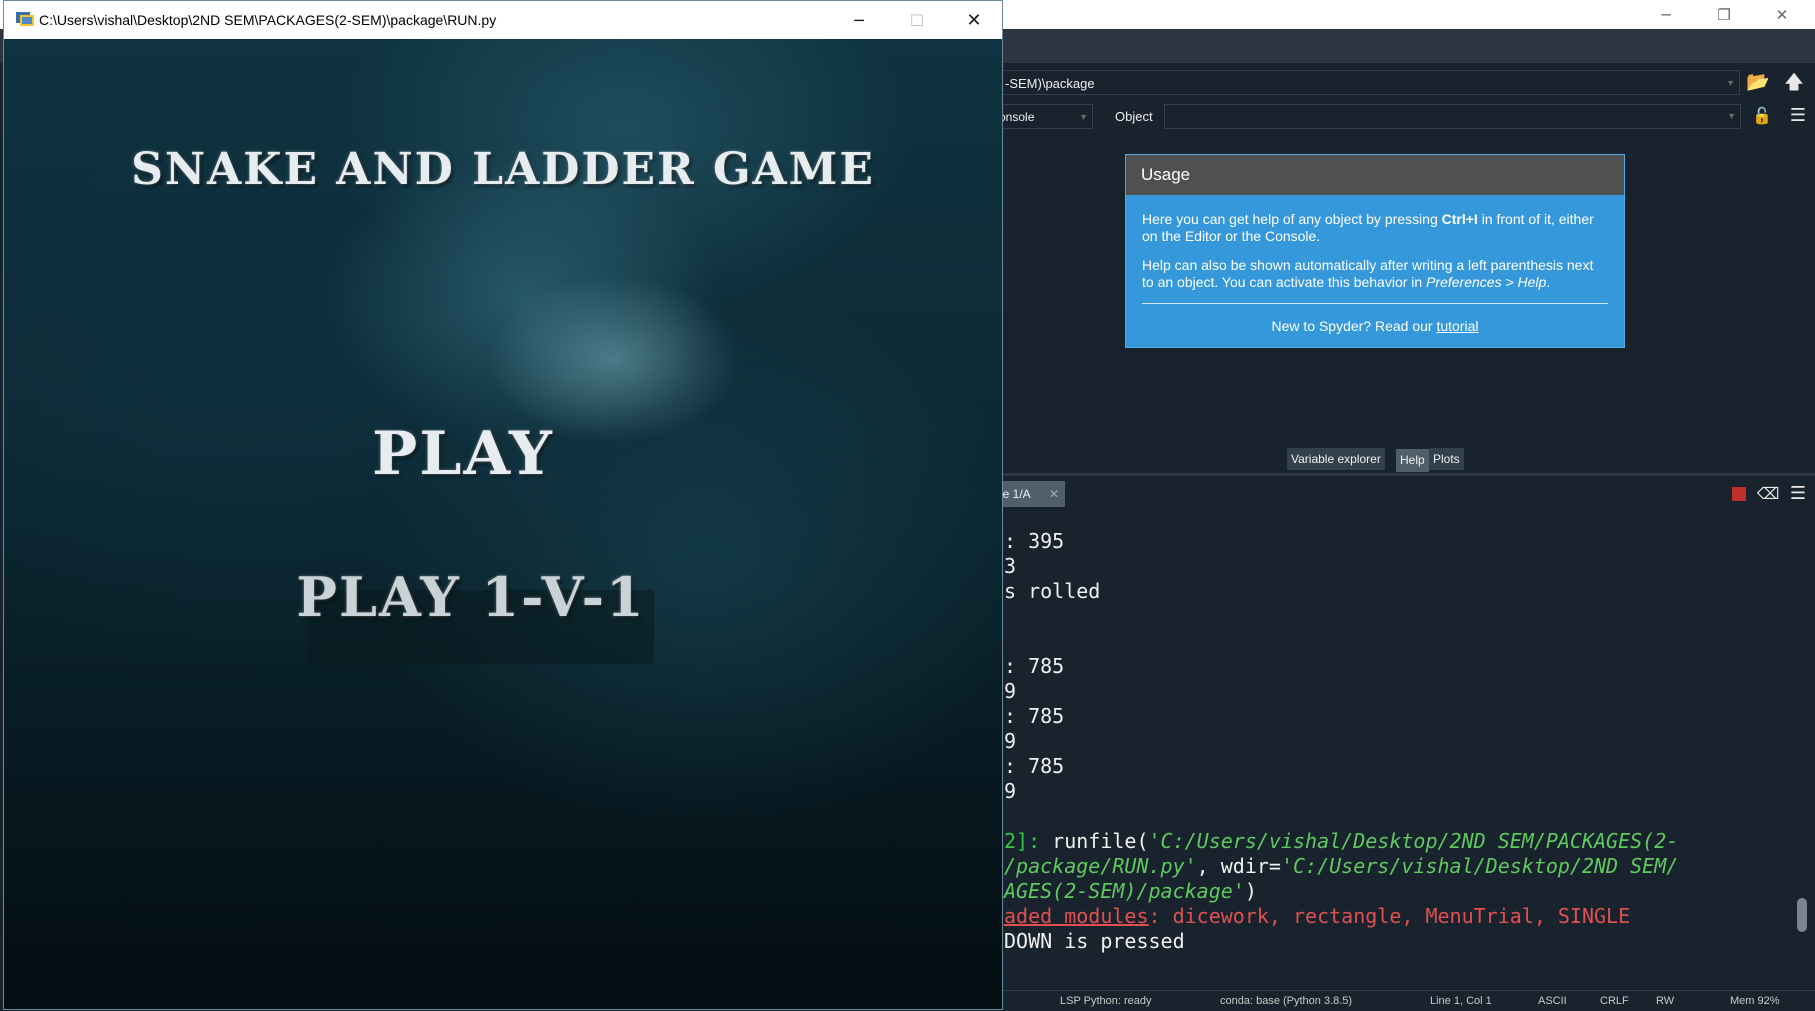 The image size is (1815, 1011). What do you see at coordinates (1286, 1001) in the screenshot?
I see `status-conda: conda: base (Python 3.8.5)` at bounding box center [1286, 1001].